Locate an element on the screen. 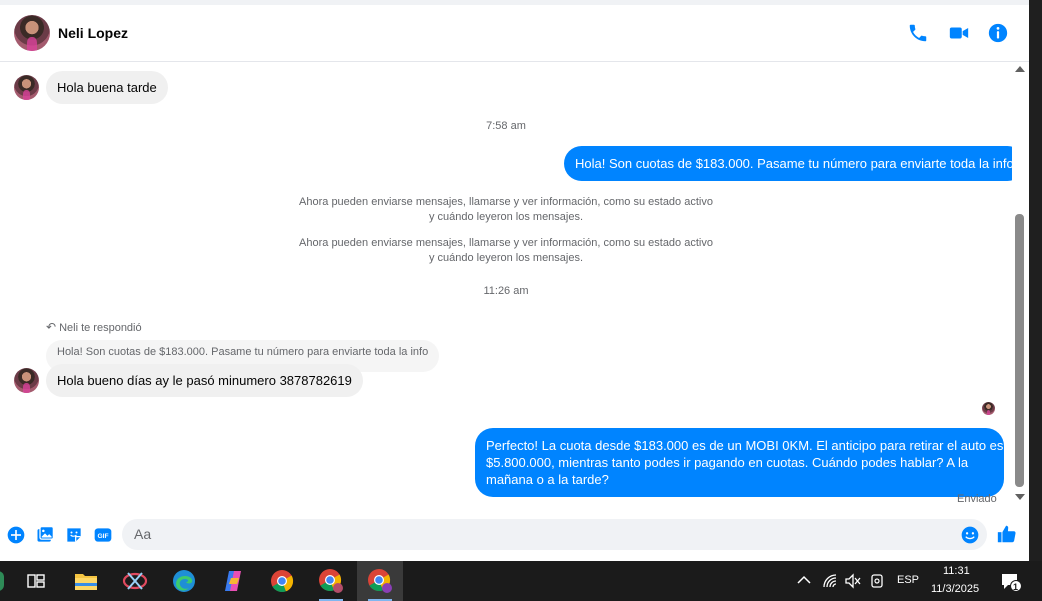  file-explorer-icon is located at coordinates (86, 581).